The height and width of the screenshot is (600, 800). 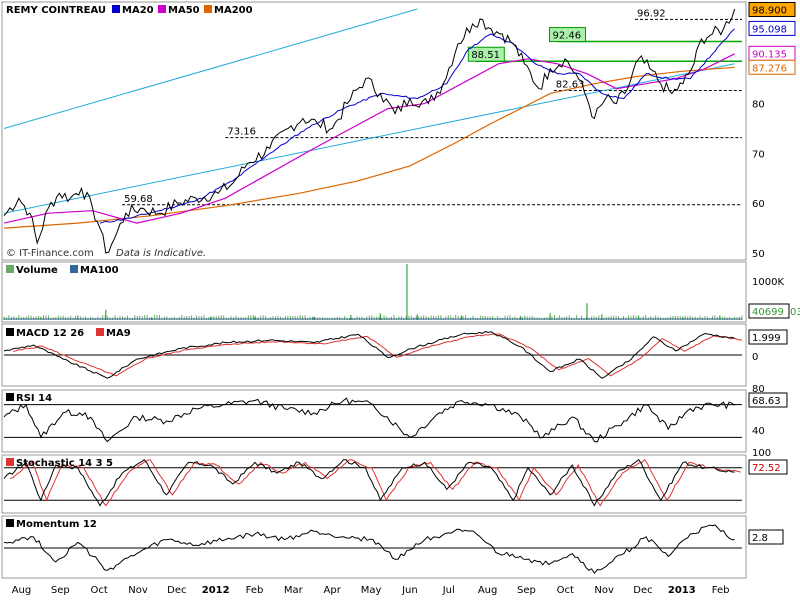 I want to click on volume-ma100-label: MA100, so click(x=99, y=270).